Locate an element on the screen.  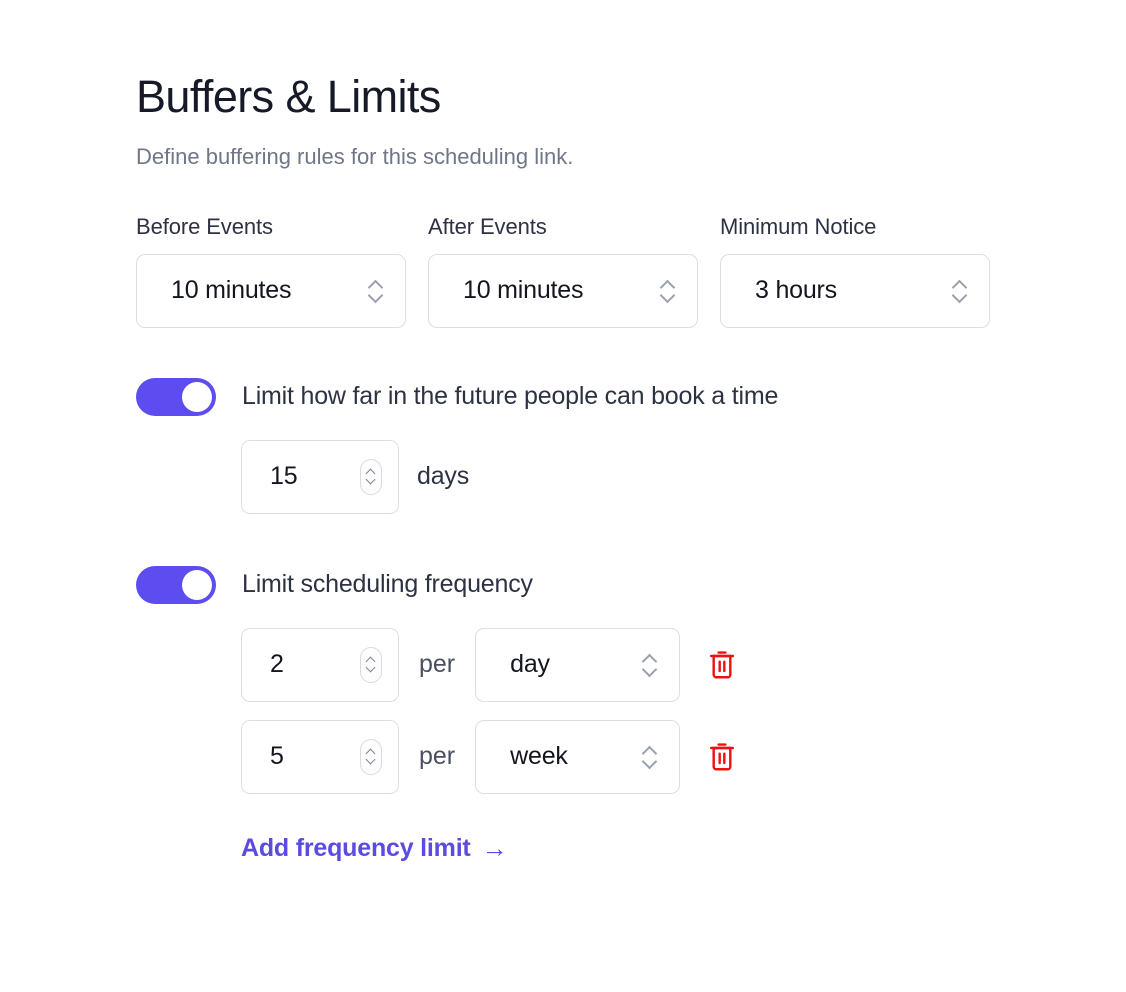
field-minimum-notice: Minimum Notice 3 hours is located at coordinates (855, 271).